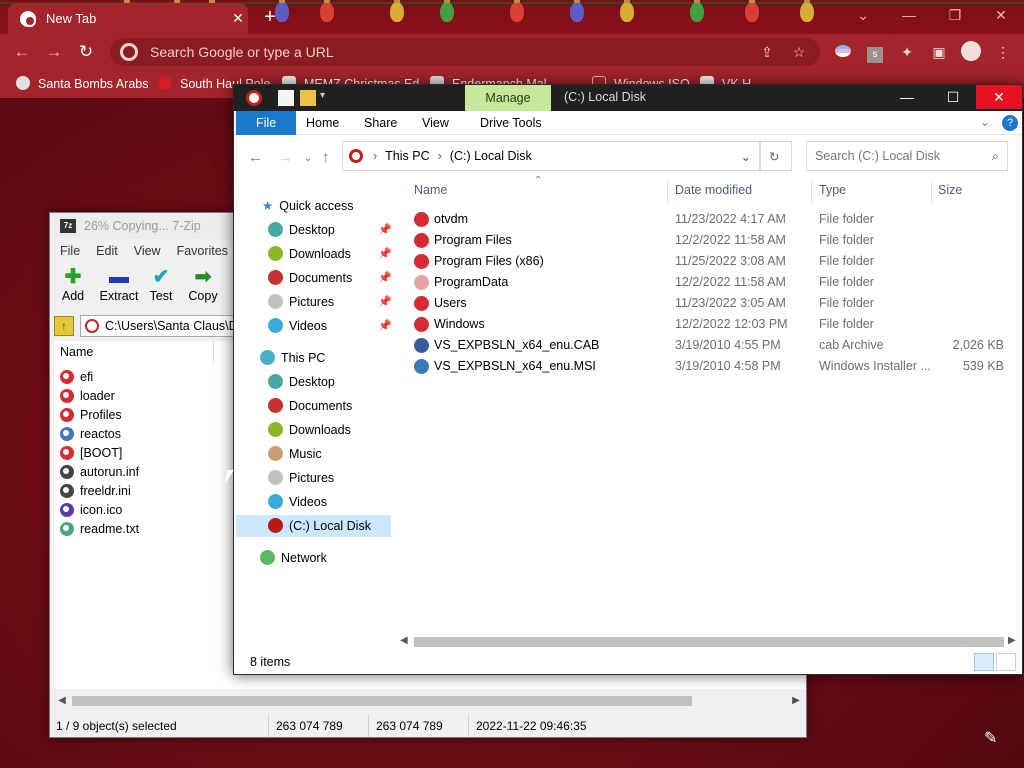  I want to click on extension-s-icon: s, so click(875, 52).